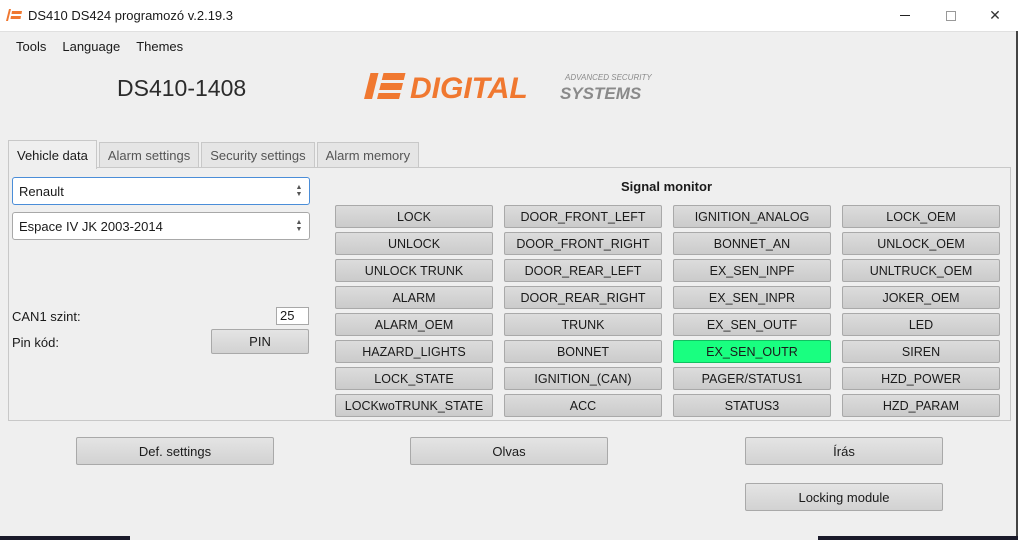 Image resolution: width=1018 pixels, height=540 pixels. What do you see at coordinates (414, 405) in the screenshot?
I see `signal-indicator-lockwotrunk-state: LOCKwoTRUNK_STATE` at bounding box center [414, 405].